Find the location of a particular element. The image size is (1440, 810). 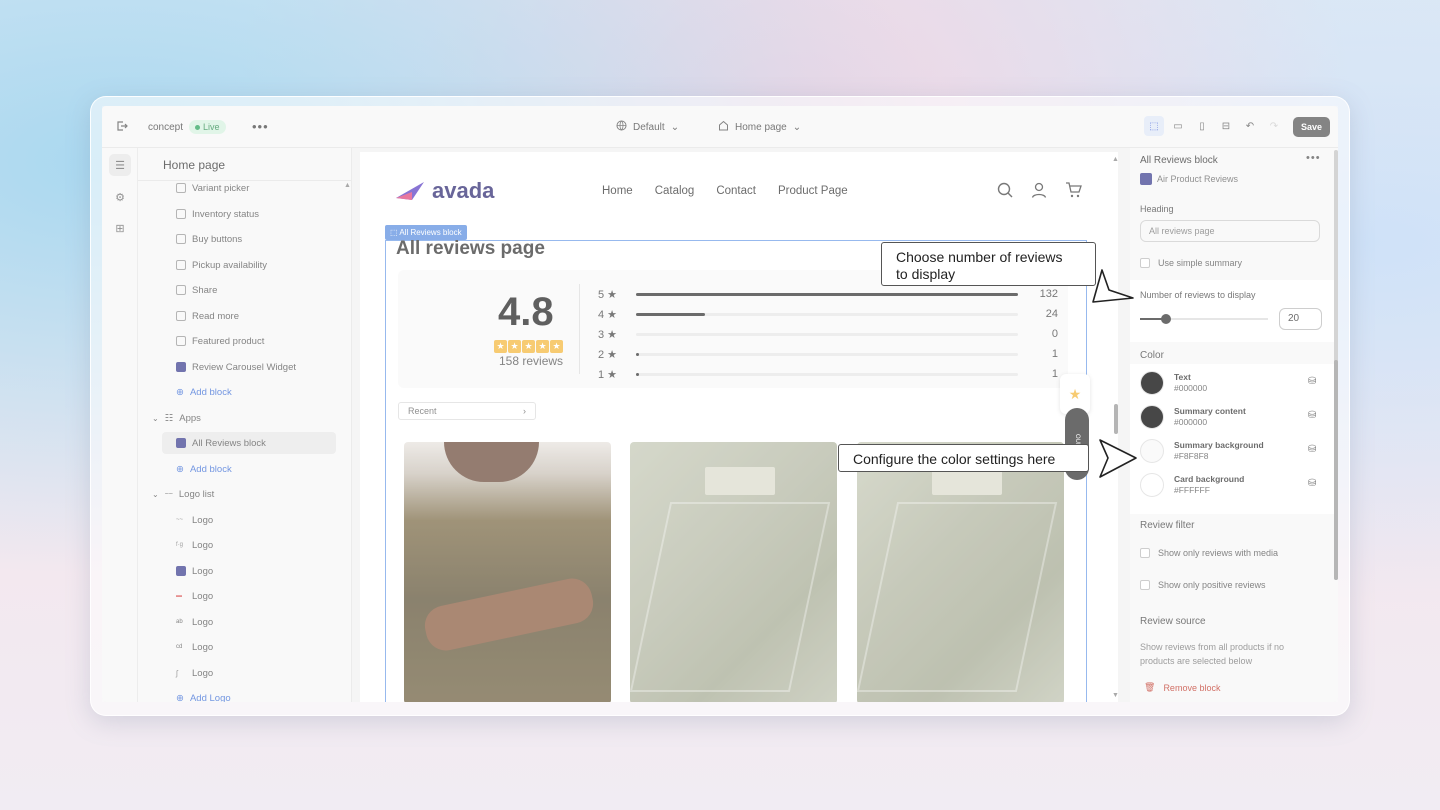

sidebar-item-share: Share is located at coordinates (196, 290).